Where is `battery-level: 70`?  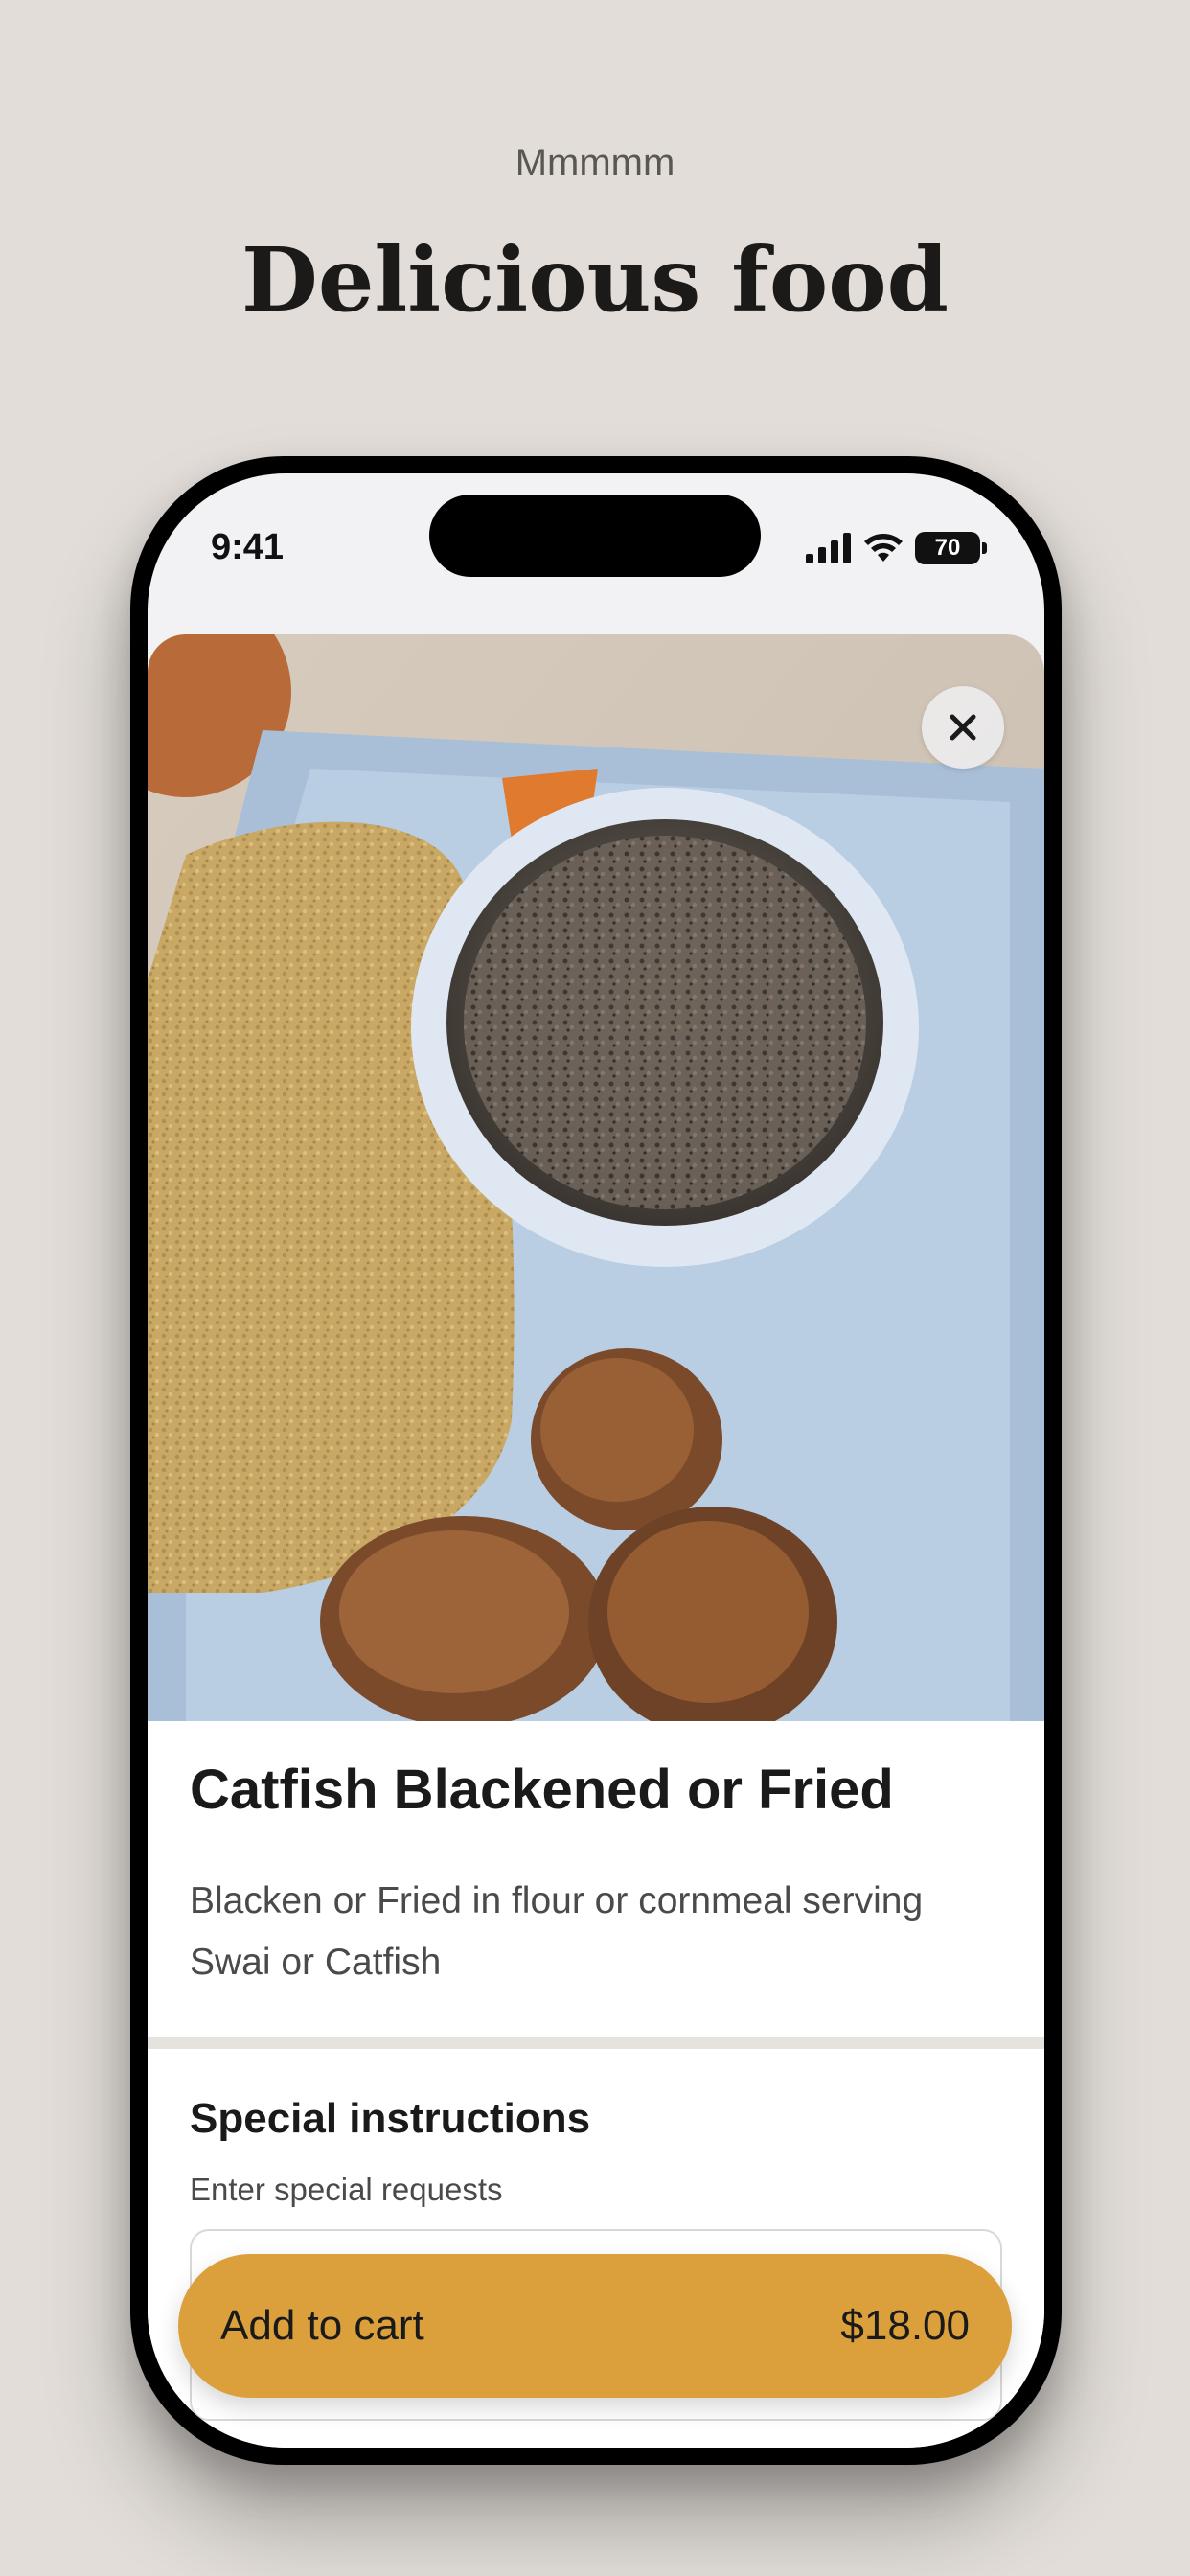
battery-level: 70 is located at coordinates (948, 548).